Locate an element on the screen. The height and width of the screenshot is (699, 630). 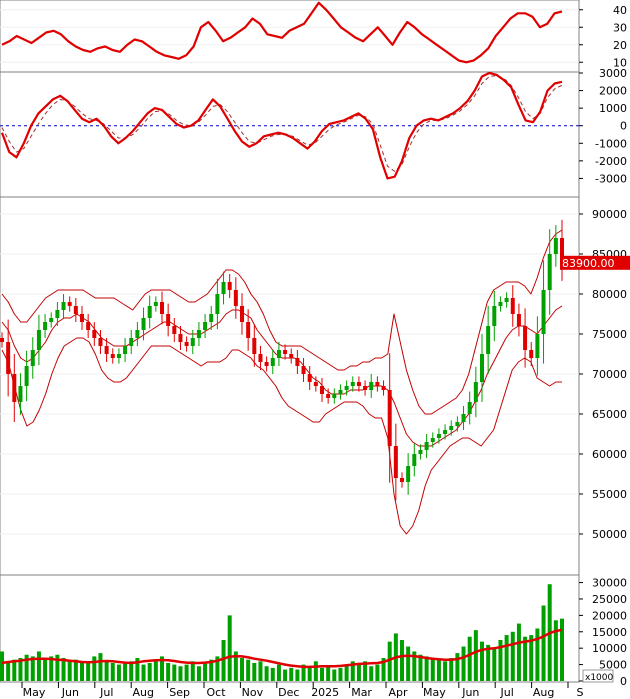
x-tick-label: Mar is located at coordinates (361, 692).